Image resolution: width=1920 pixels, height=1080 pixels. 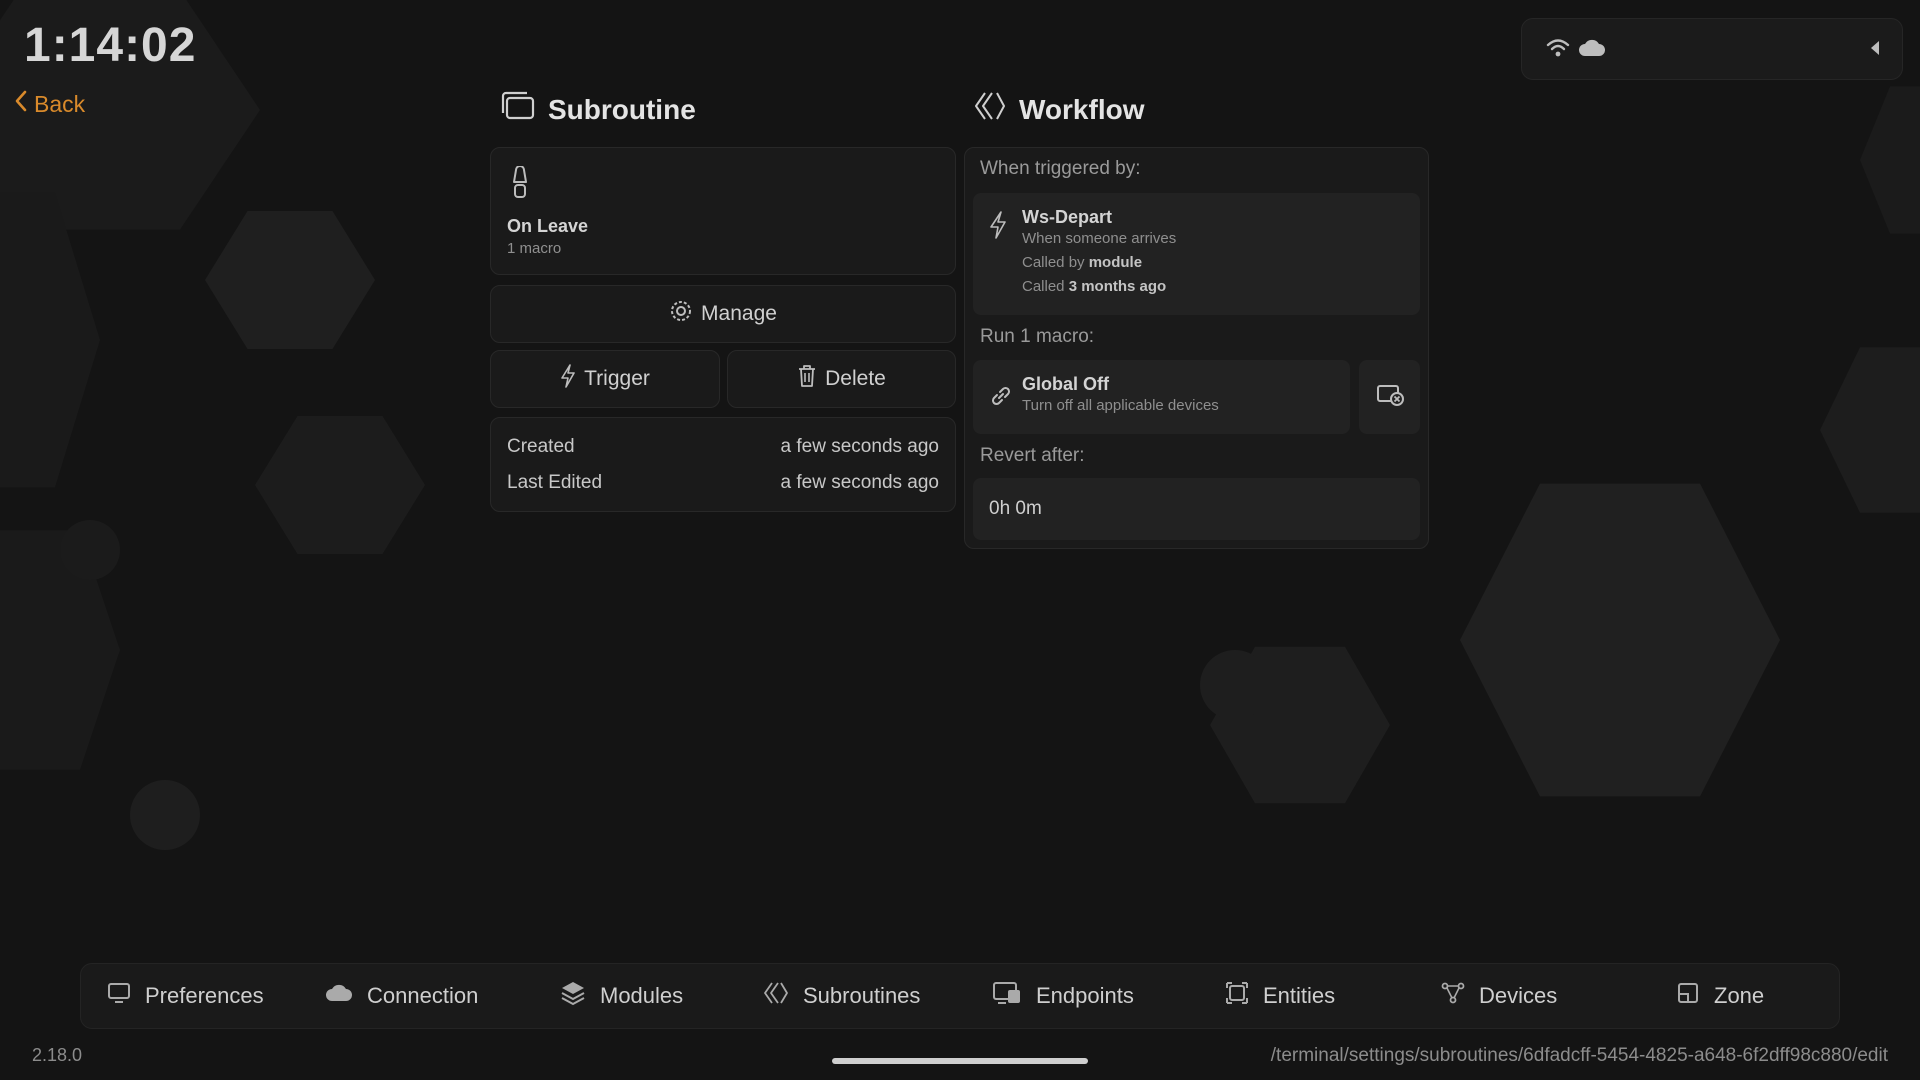 I want to click on nav-item-connection: Connection, so click(x=401, y=996).